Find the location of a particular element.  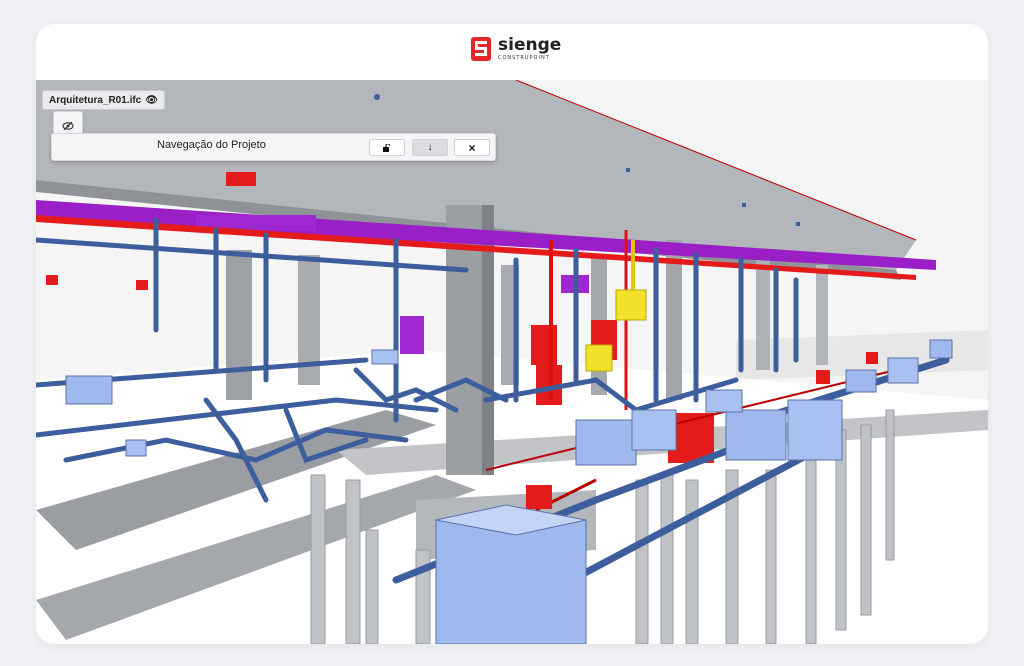

arrow-down-icon: ↓ is located at coordinates (430, 147).